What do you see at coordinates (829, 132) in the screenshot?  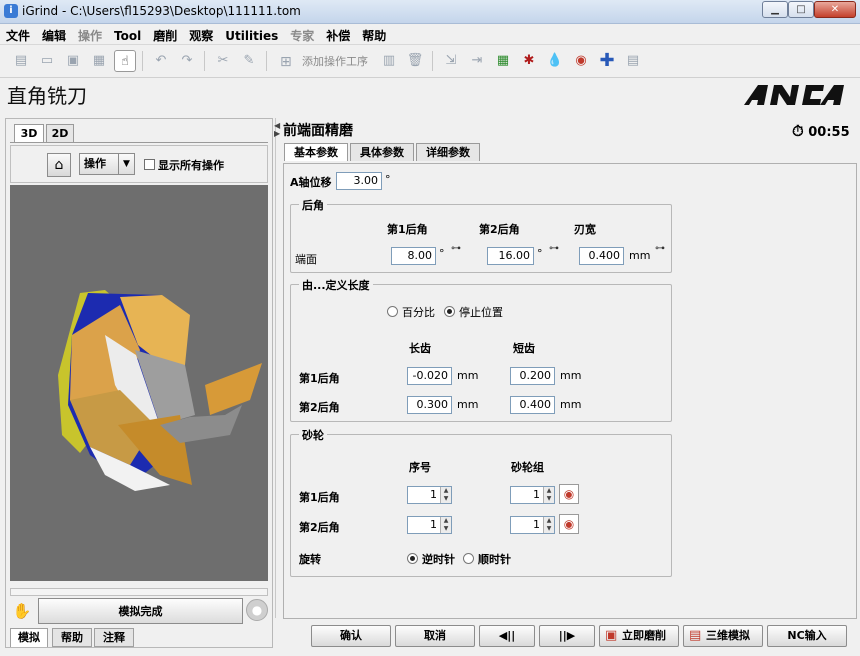 I see `timer-value: 00:55` at bounding box center [829, 132].